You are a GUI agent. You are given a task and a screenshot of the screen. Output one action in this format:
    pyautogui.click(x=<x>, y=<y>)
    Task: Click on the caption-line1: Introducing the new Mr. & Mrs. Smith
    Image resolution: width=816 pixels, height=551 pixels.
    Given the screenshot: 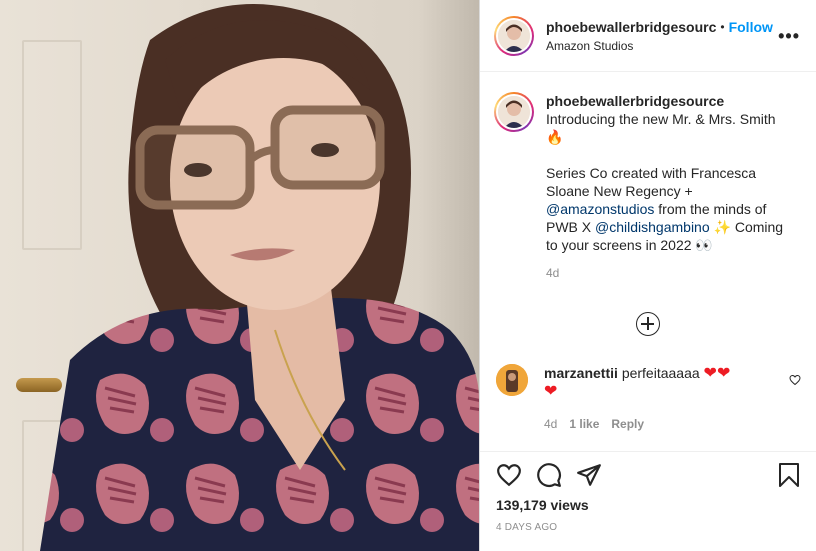 What is the action you would take?
    pyautogui.click(x=661, y=119)
    